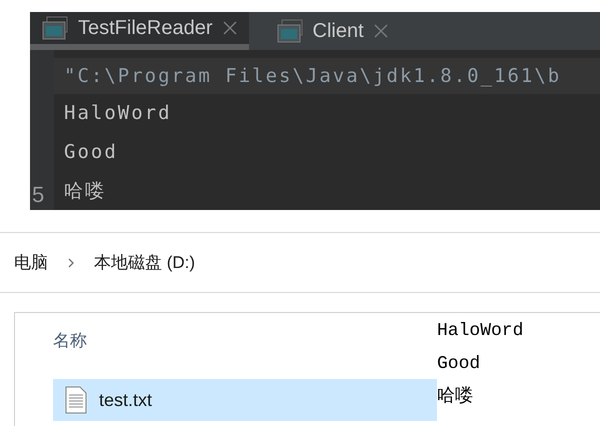  Describe the element at coordinates (31, 263) in the screenshot. I see `breadcrumb-item: 电脑` at that location.